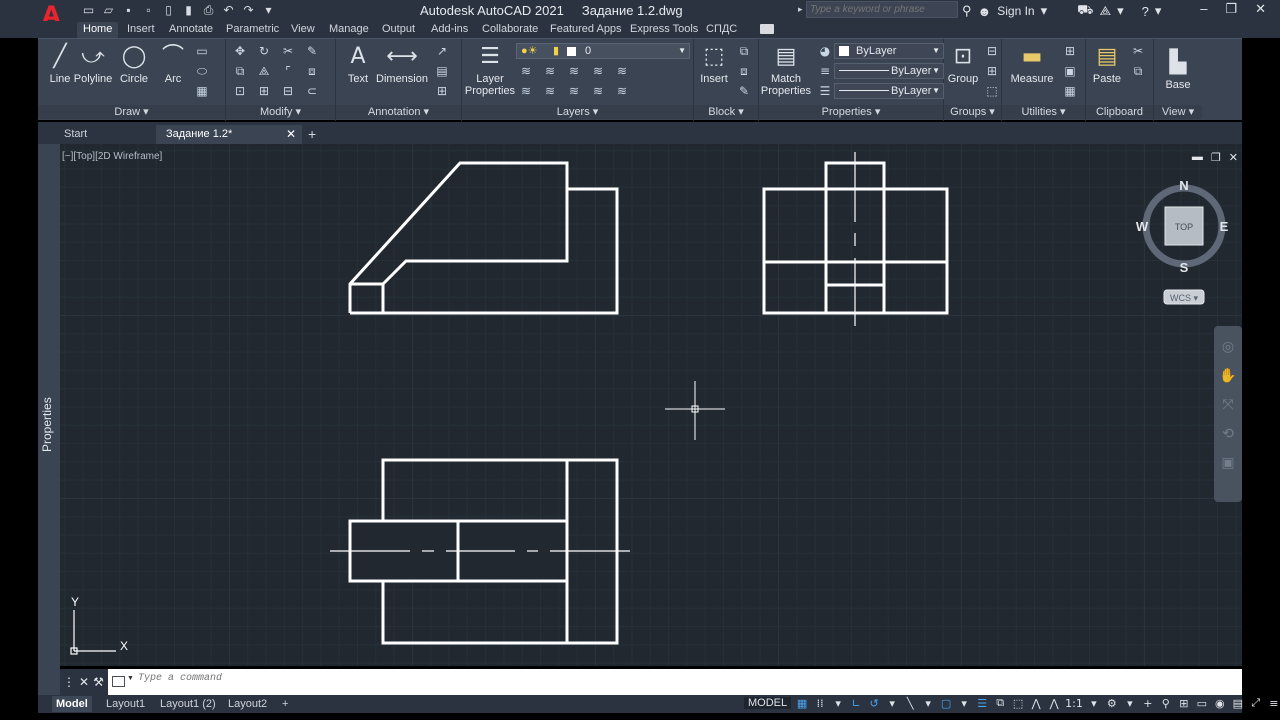 The height and width of the screenshot is (720, 1280). What do you see at coordinates (1273, 703) in the screenshot?
I see `customization-icon: ≡` at bounding box center [1273, 703].